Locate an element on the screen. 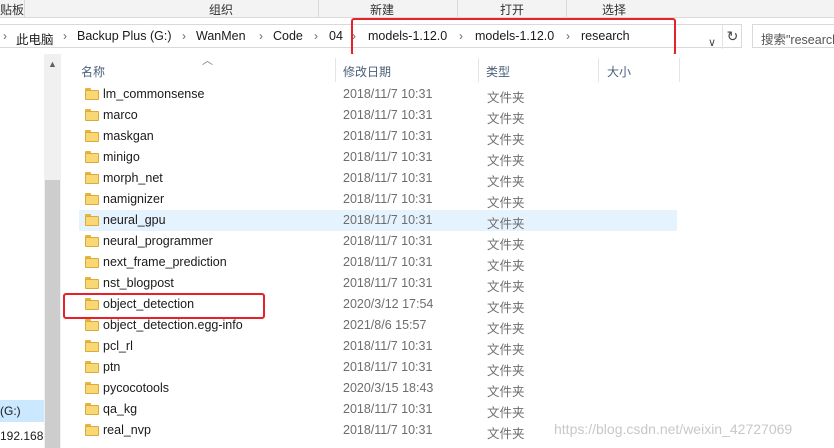  file-row: qa_kg 2018/11/7 10:31 文件夹 is located at coordinates (378, 409).